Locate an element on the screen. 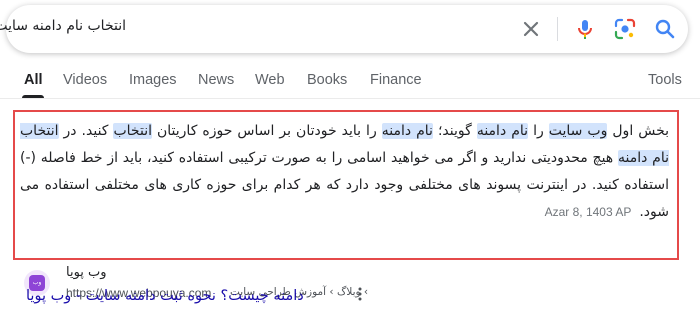 The image size is (700, 313). tab-images: Images is located at coordinates (153, 80).